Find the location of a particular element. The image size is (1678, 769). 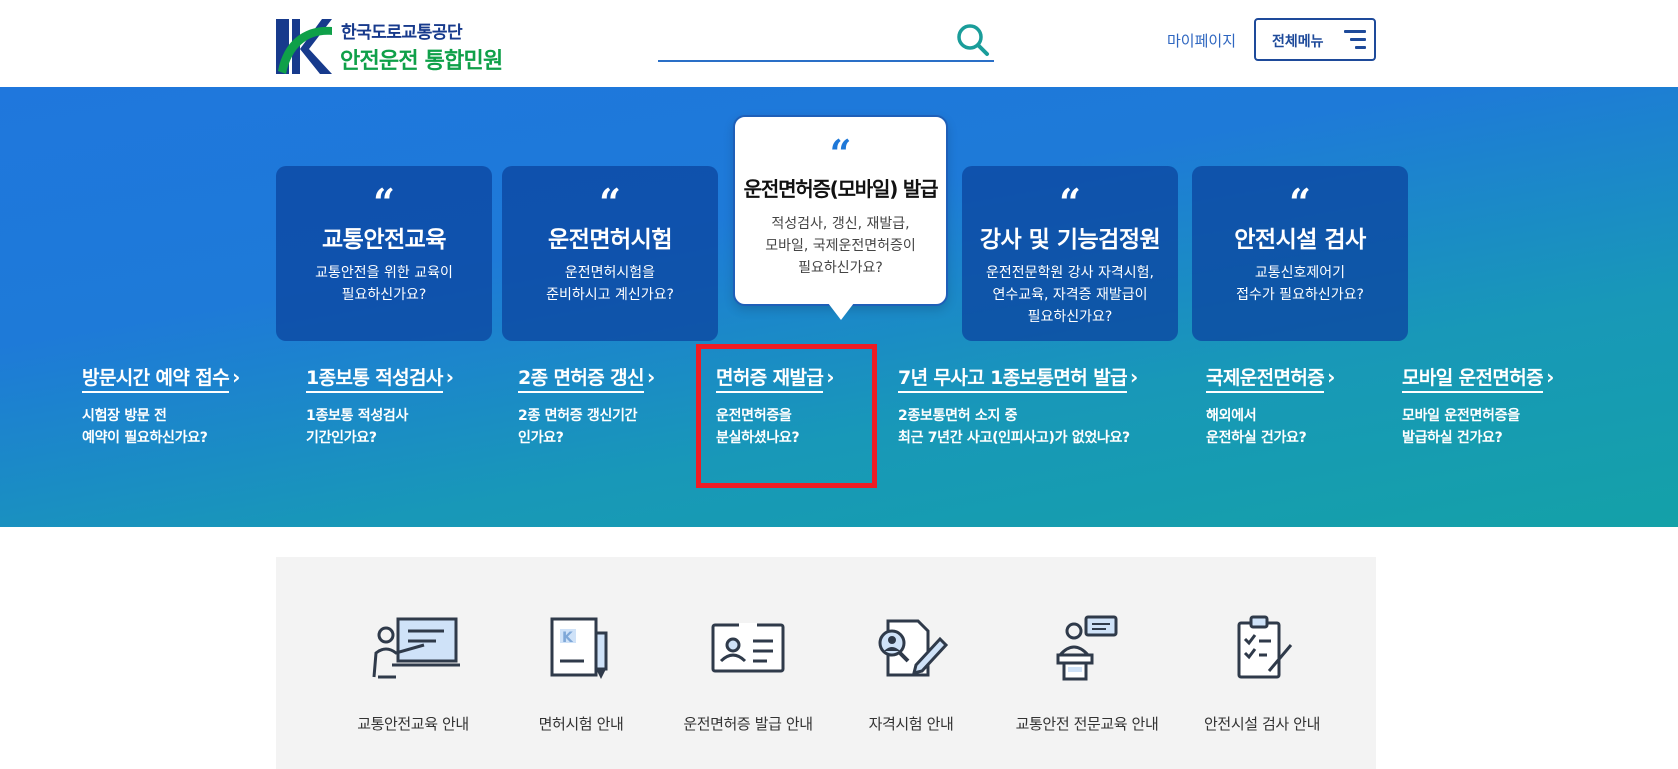

service-label: 자격시험 안내 is located at coordinates (911, 724).